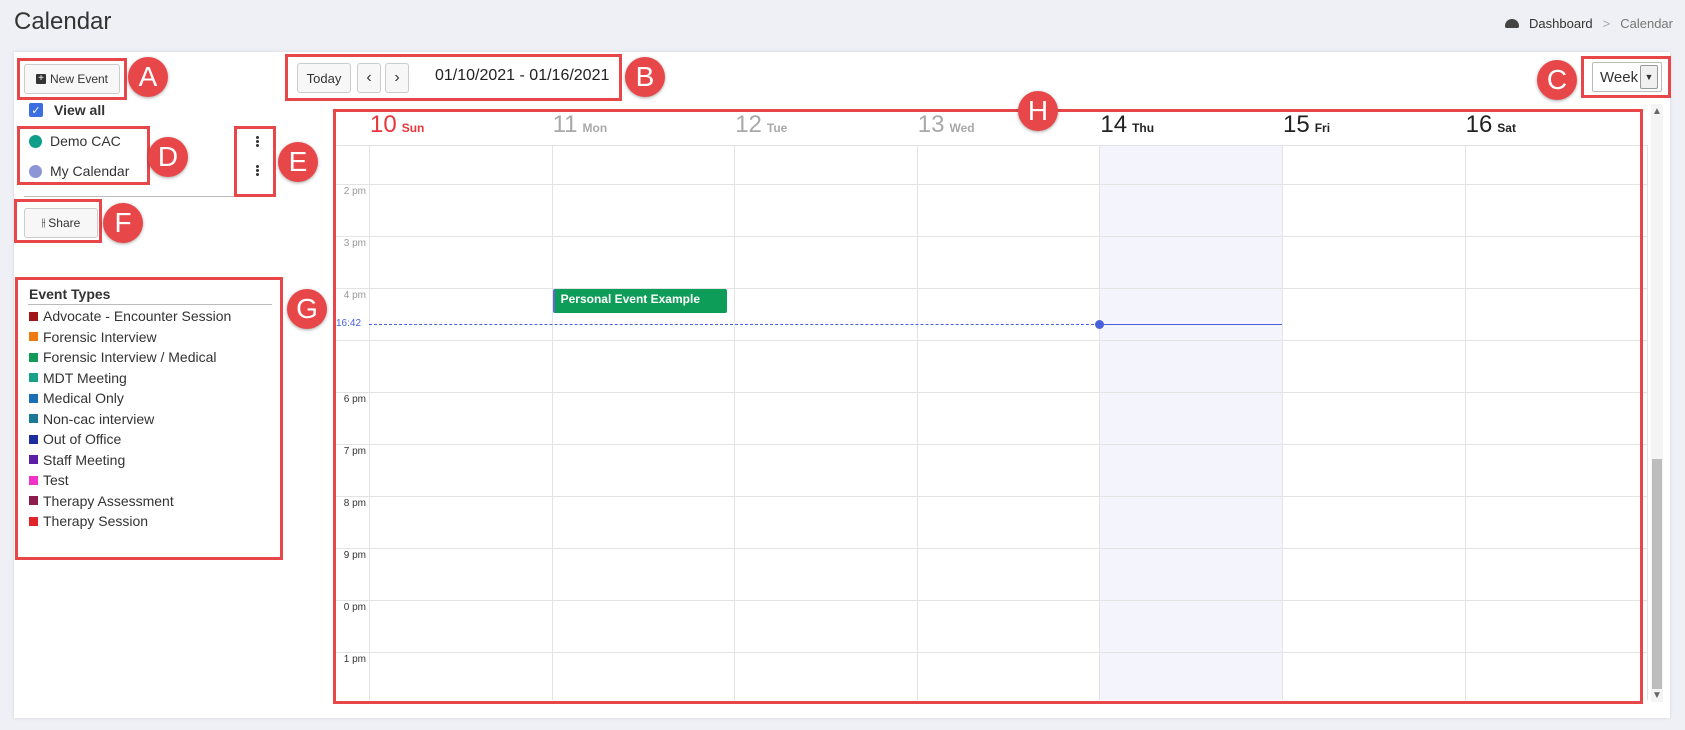  I want to click on day-header-wed: 13 Wed, so click(946, 125).